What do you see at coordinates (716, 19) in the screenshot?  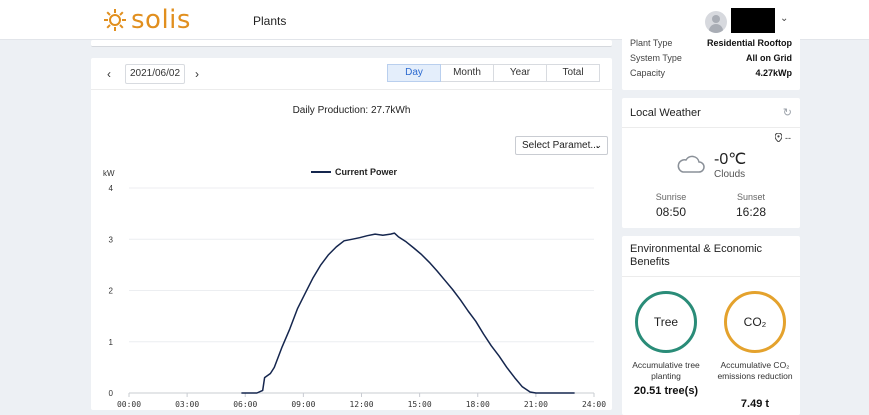 I see `avatar-head-shape` at bounding box center [716, 19].